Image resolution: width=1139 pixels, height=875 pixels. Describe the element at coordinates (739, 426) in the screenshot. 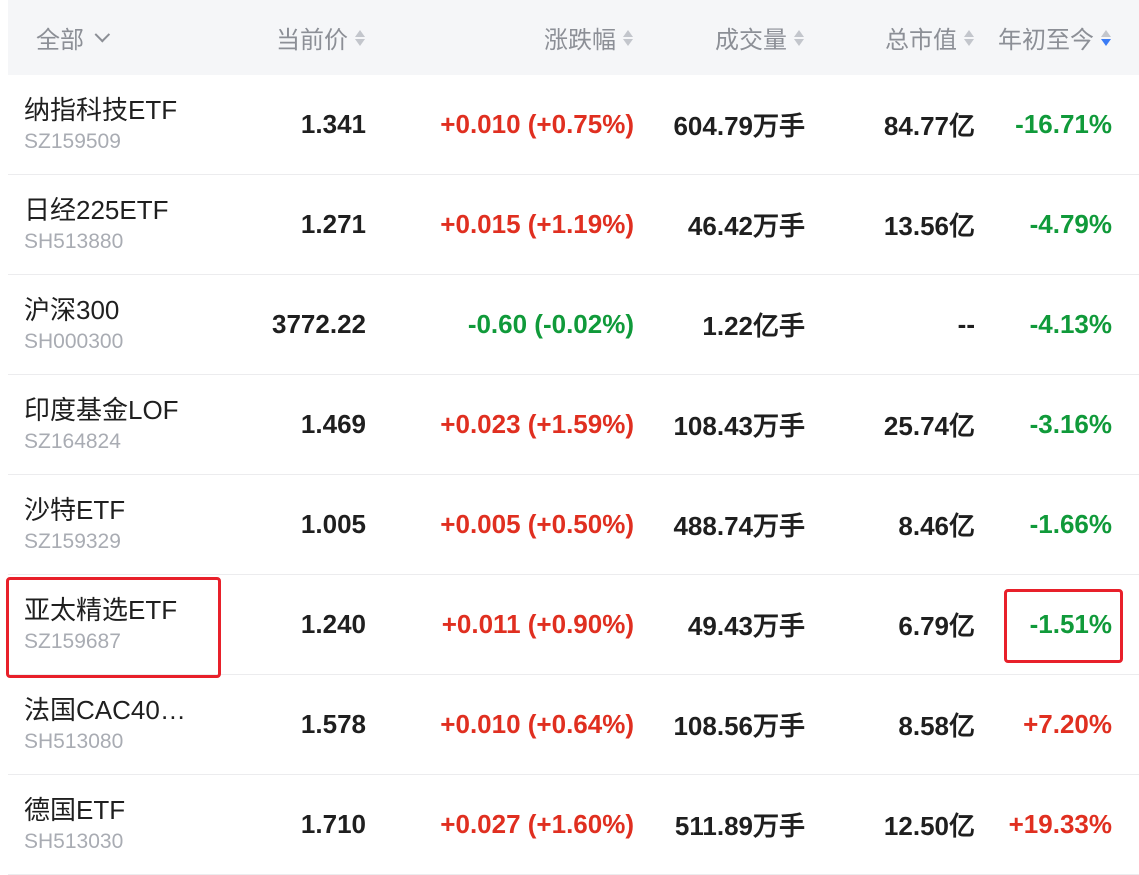

I see `volume-cell: 108.43万手` at that location.